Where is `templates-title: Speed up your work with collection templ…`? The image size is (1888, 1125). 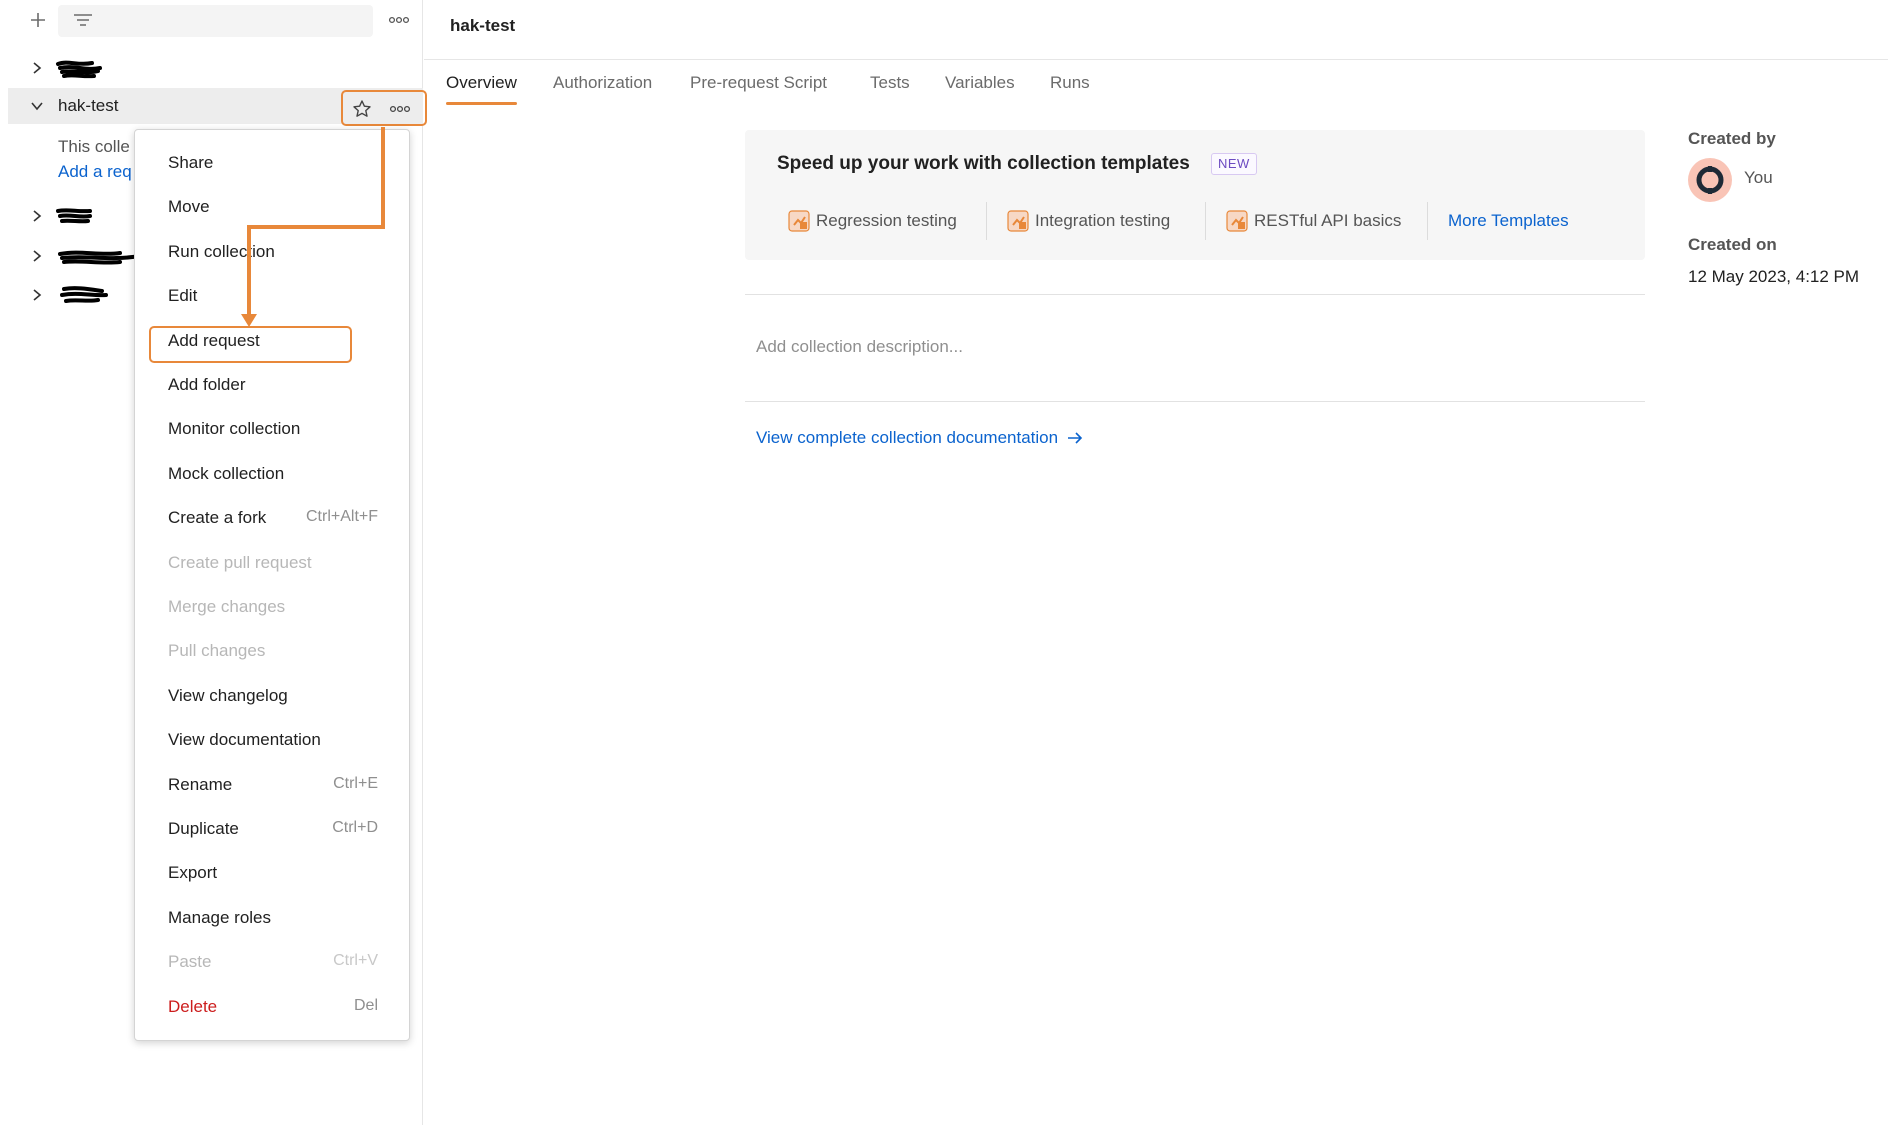 templates-title: Speed up your work with collection templ… is located at coordinates (983, 163).